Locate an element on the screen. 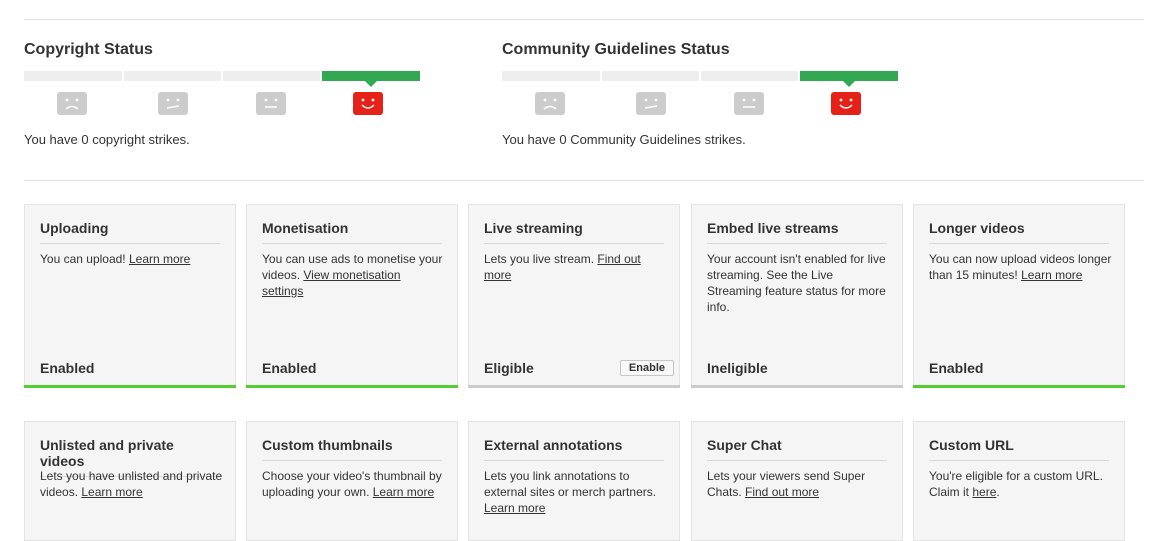 The image size is (1156, 541). feature-status: Eligible is located at coordinates (509, 368).